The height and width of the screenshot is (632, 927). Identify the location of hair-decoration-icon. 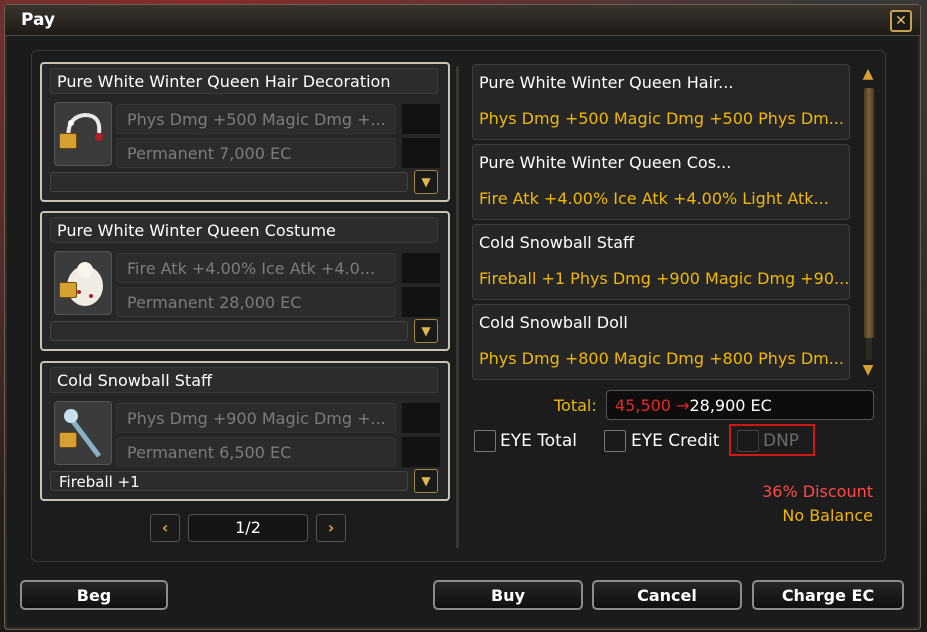
(83, 134).